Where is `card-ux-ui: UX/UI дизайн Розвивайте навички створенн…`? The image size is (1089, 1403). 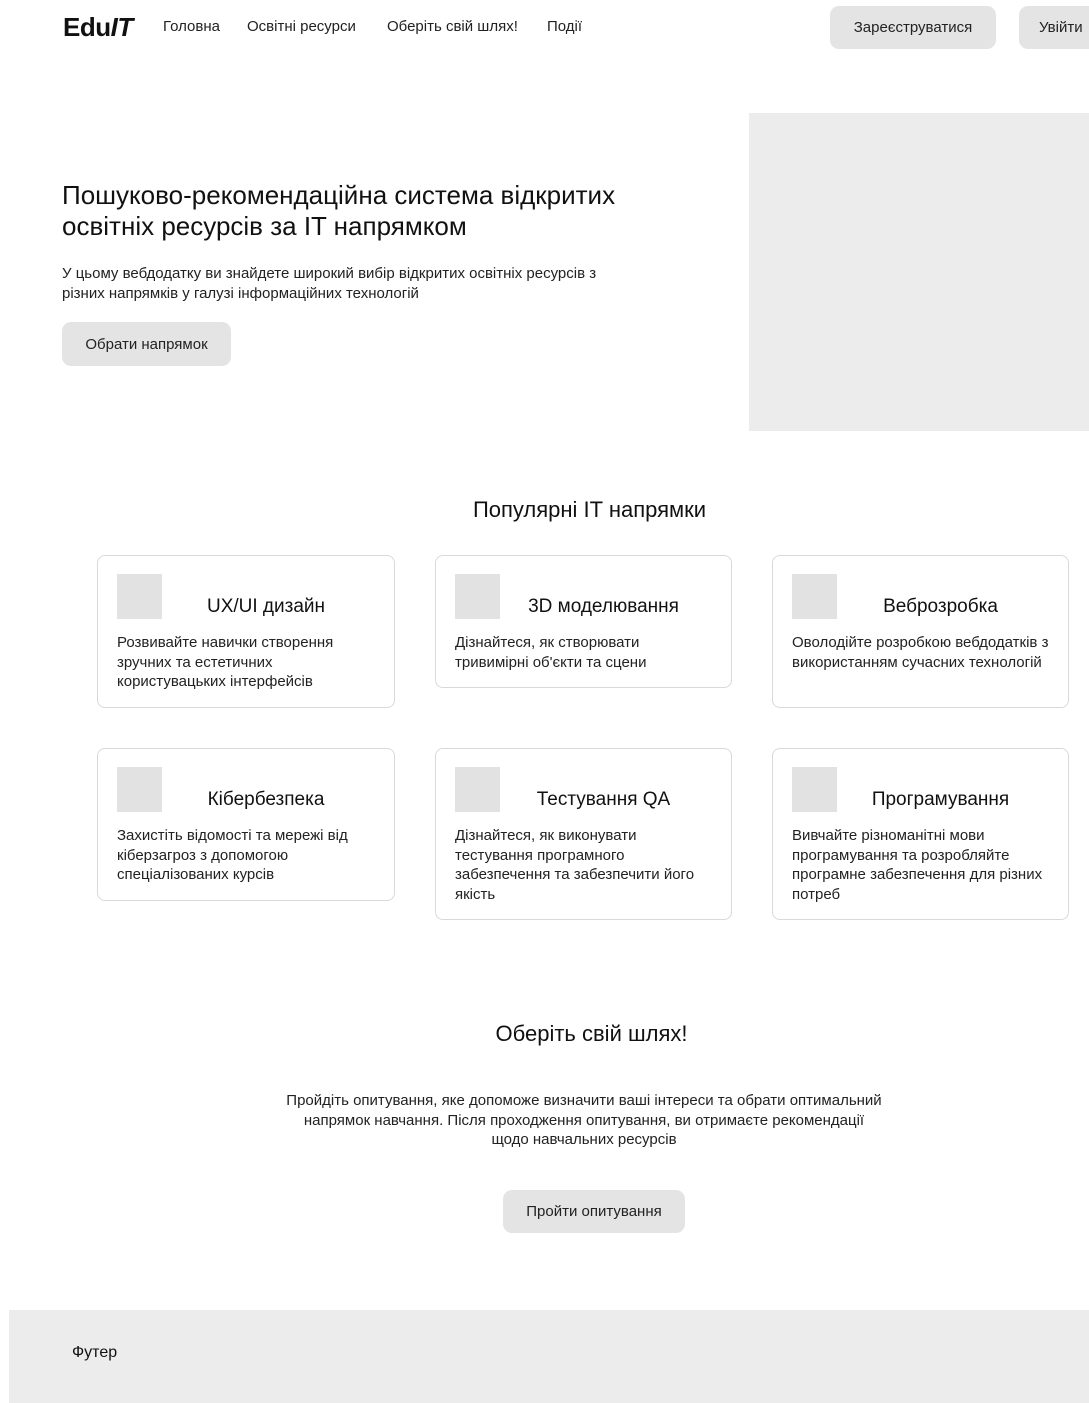
card-ux-ui: UX/UI дизайн Розвивайте навички створенн… is located at coordinates (246, 631).